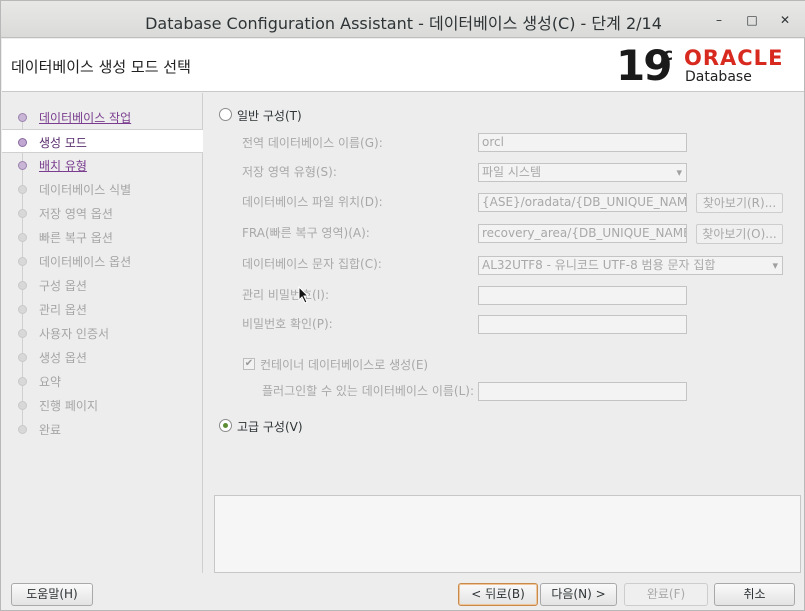  I want to click on nav-step-item: 데이터베이스 식별, so click(102, 189).